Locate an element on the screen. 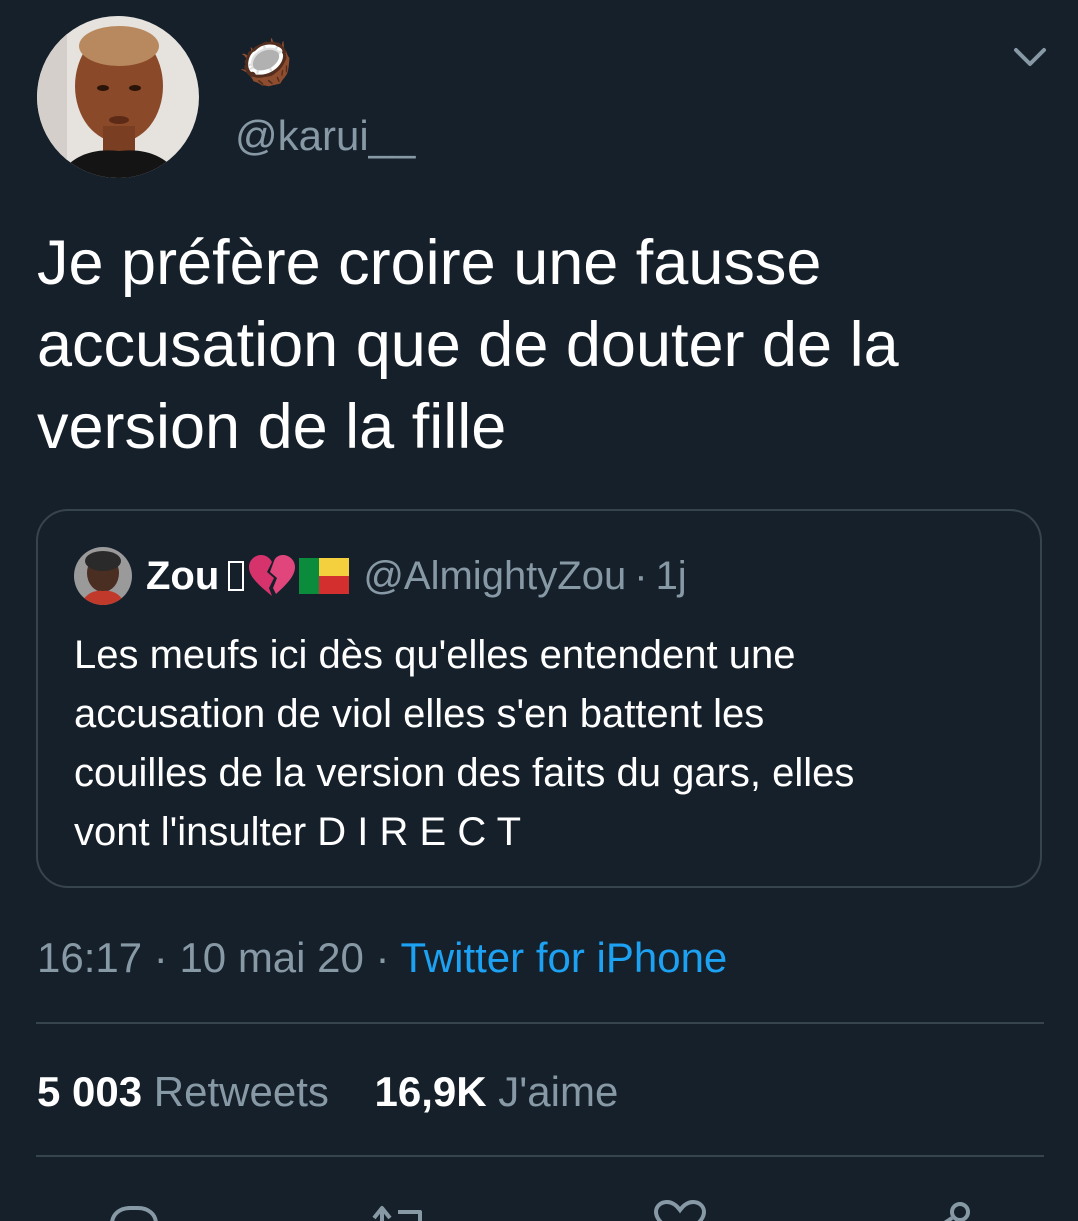  quoted-tweet-header: Zou @AlmightyZou · 1j is located at coordinates (416, 576).